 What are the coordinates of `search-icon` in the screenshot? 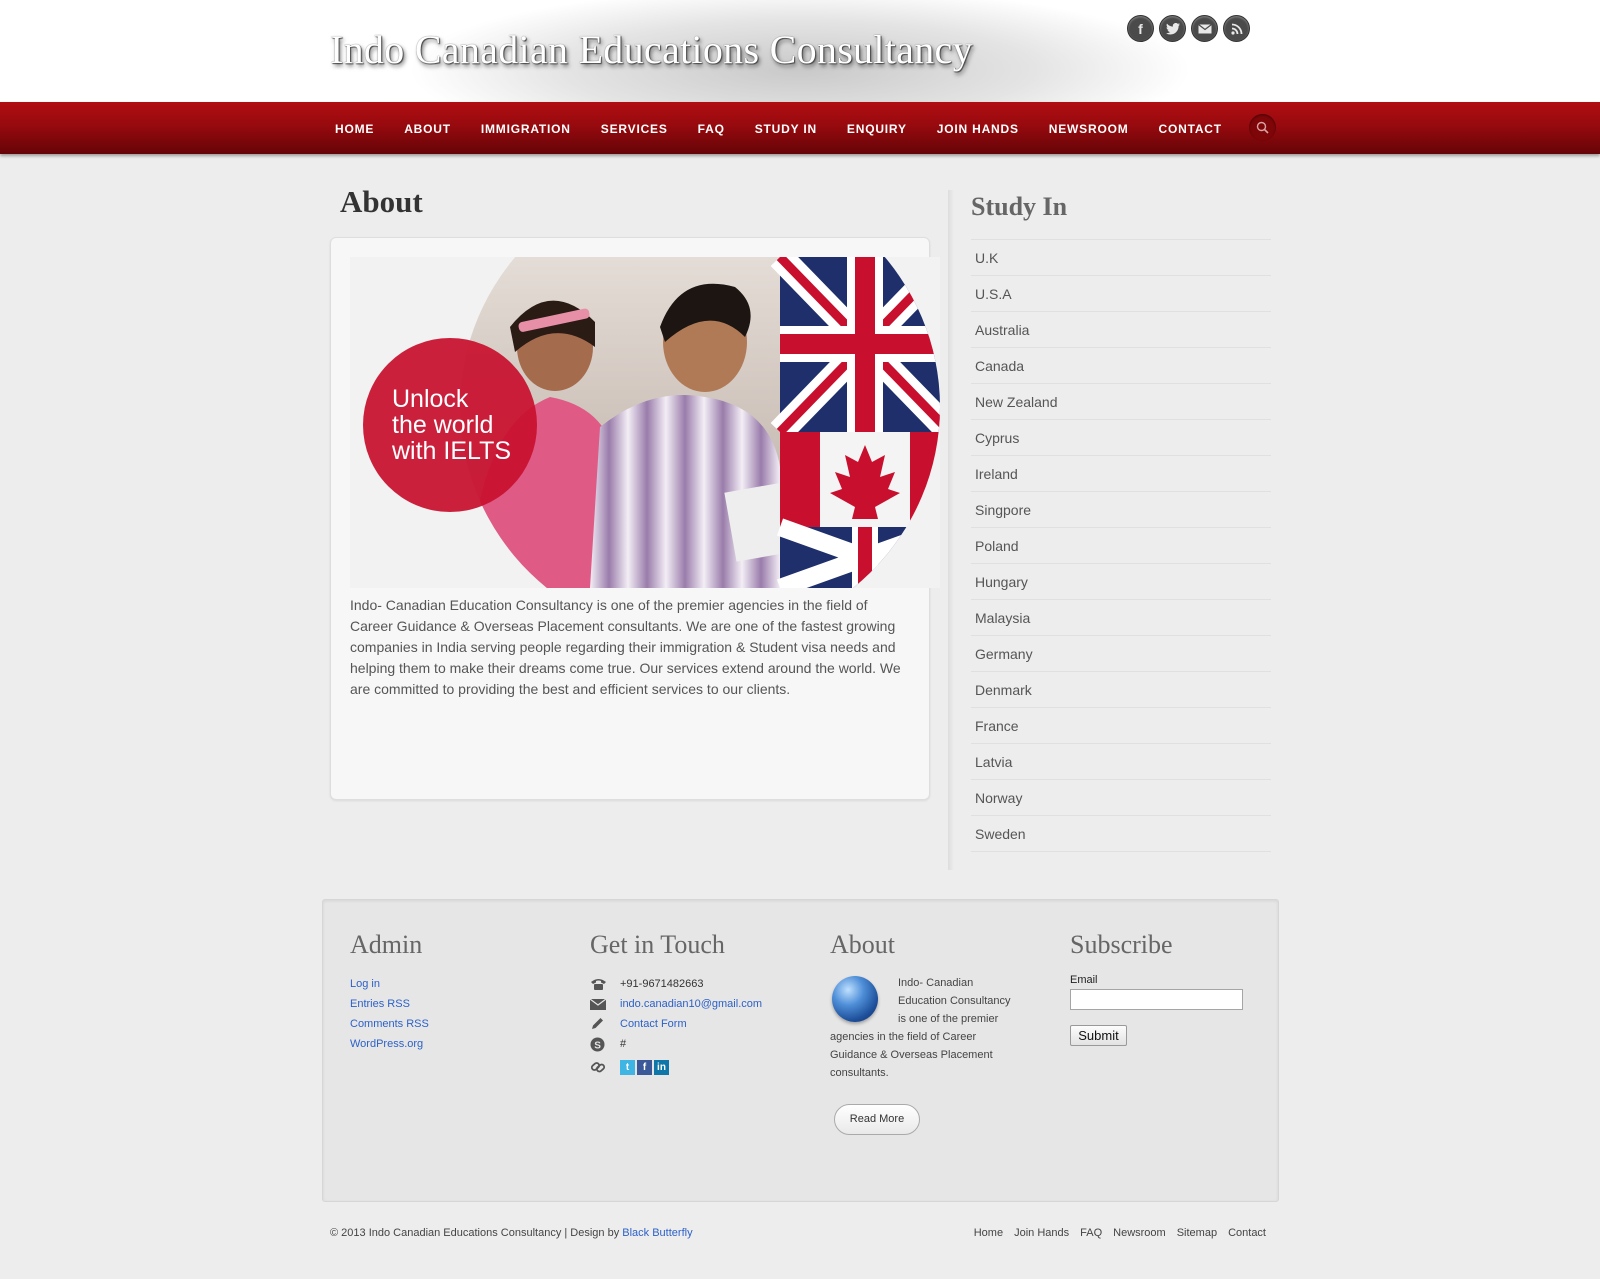 It's located at (1262, 127).